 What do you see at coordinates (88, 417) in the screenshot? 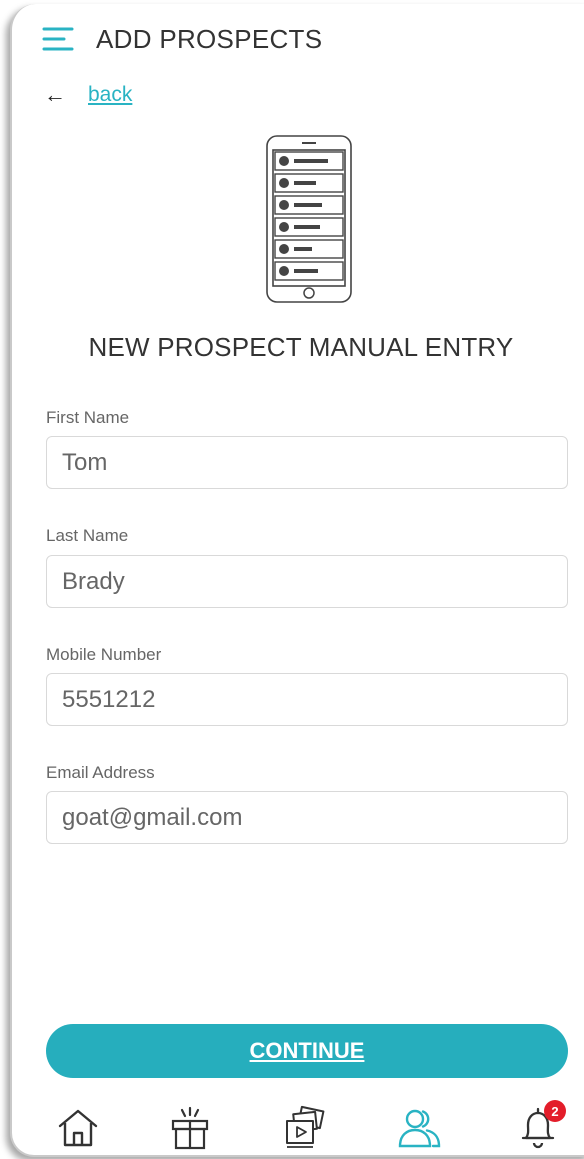
I see `first-name-label: First Name` at bounding box center [88, 417].